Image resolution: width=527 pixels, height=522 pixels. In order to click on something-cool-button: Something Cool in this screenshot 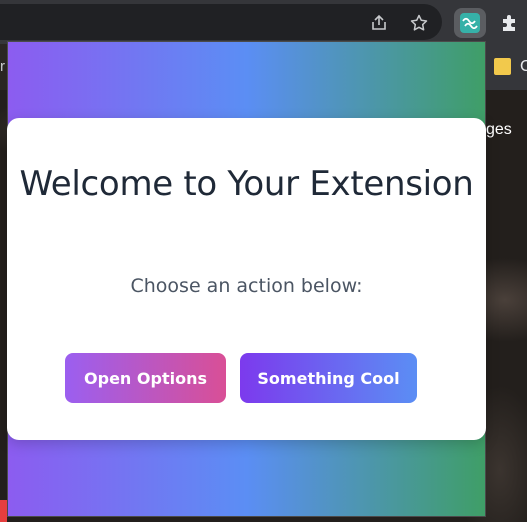, I will do `click(328, 378)`.